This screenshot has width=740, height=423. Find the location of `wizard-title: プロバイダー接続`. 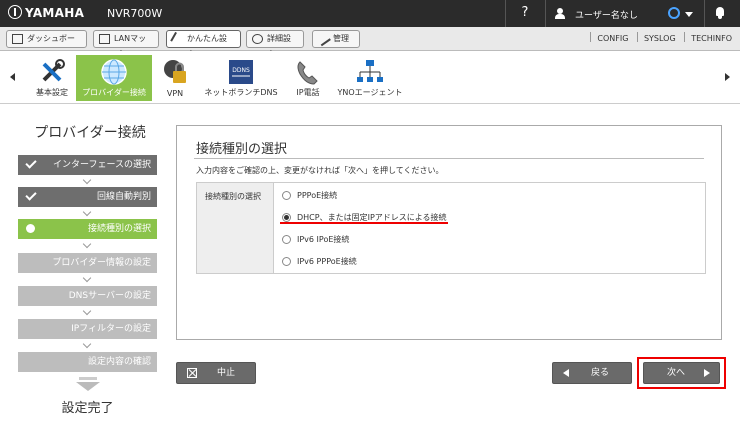

wizard-title: プロバイダー接続 is located at coordinates (90, 133).